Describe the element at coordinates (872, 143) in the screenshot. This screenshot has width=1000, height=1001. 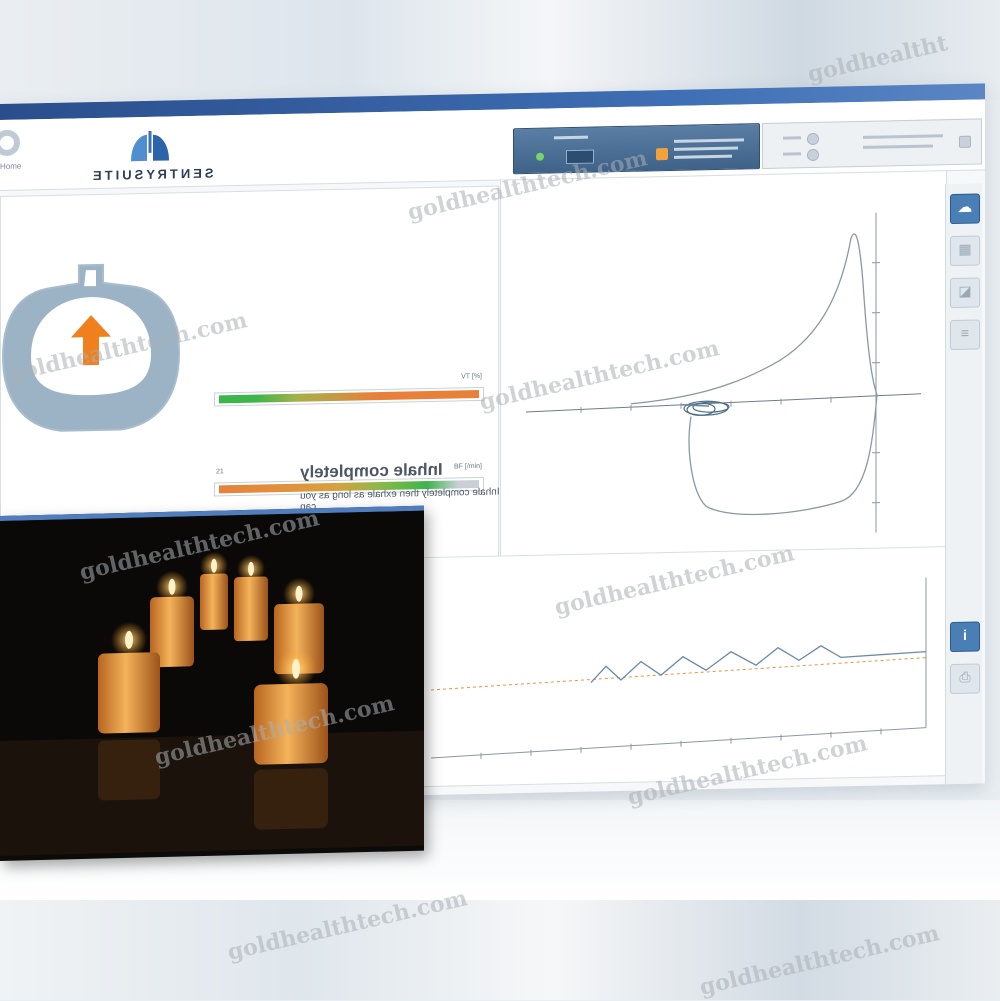
I see `test-info-panel` at that location.